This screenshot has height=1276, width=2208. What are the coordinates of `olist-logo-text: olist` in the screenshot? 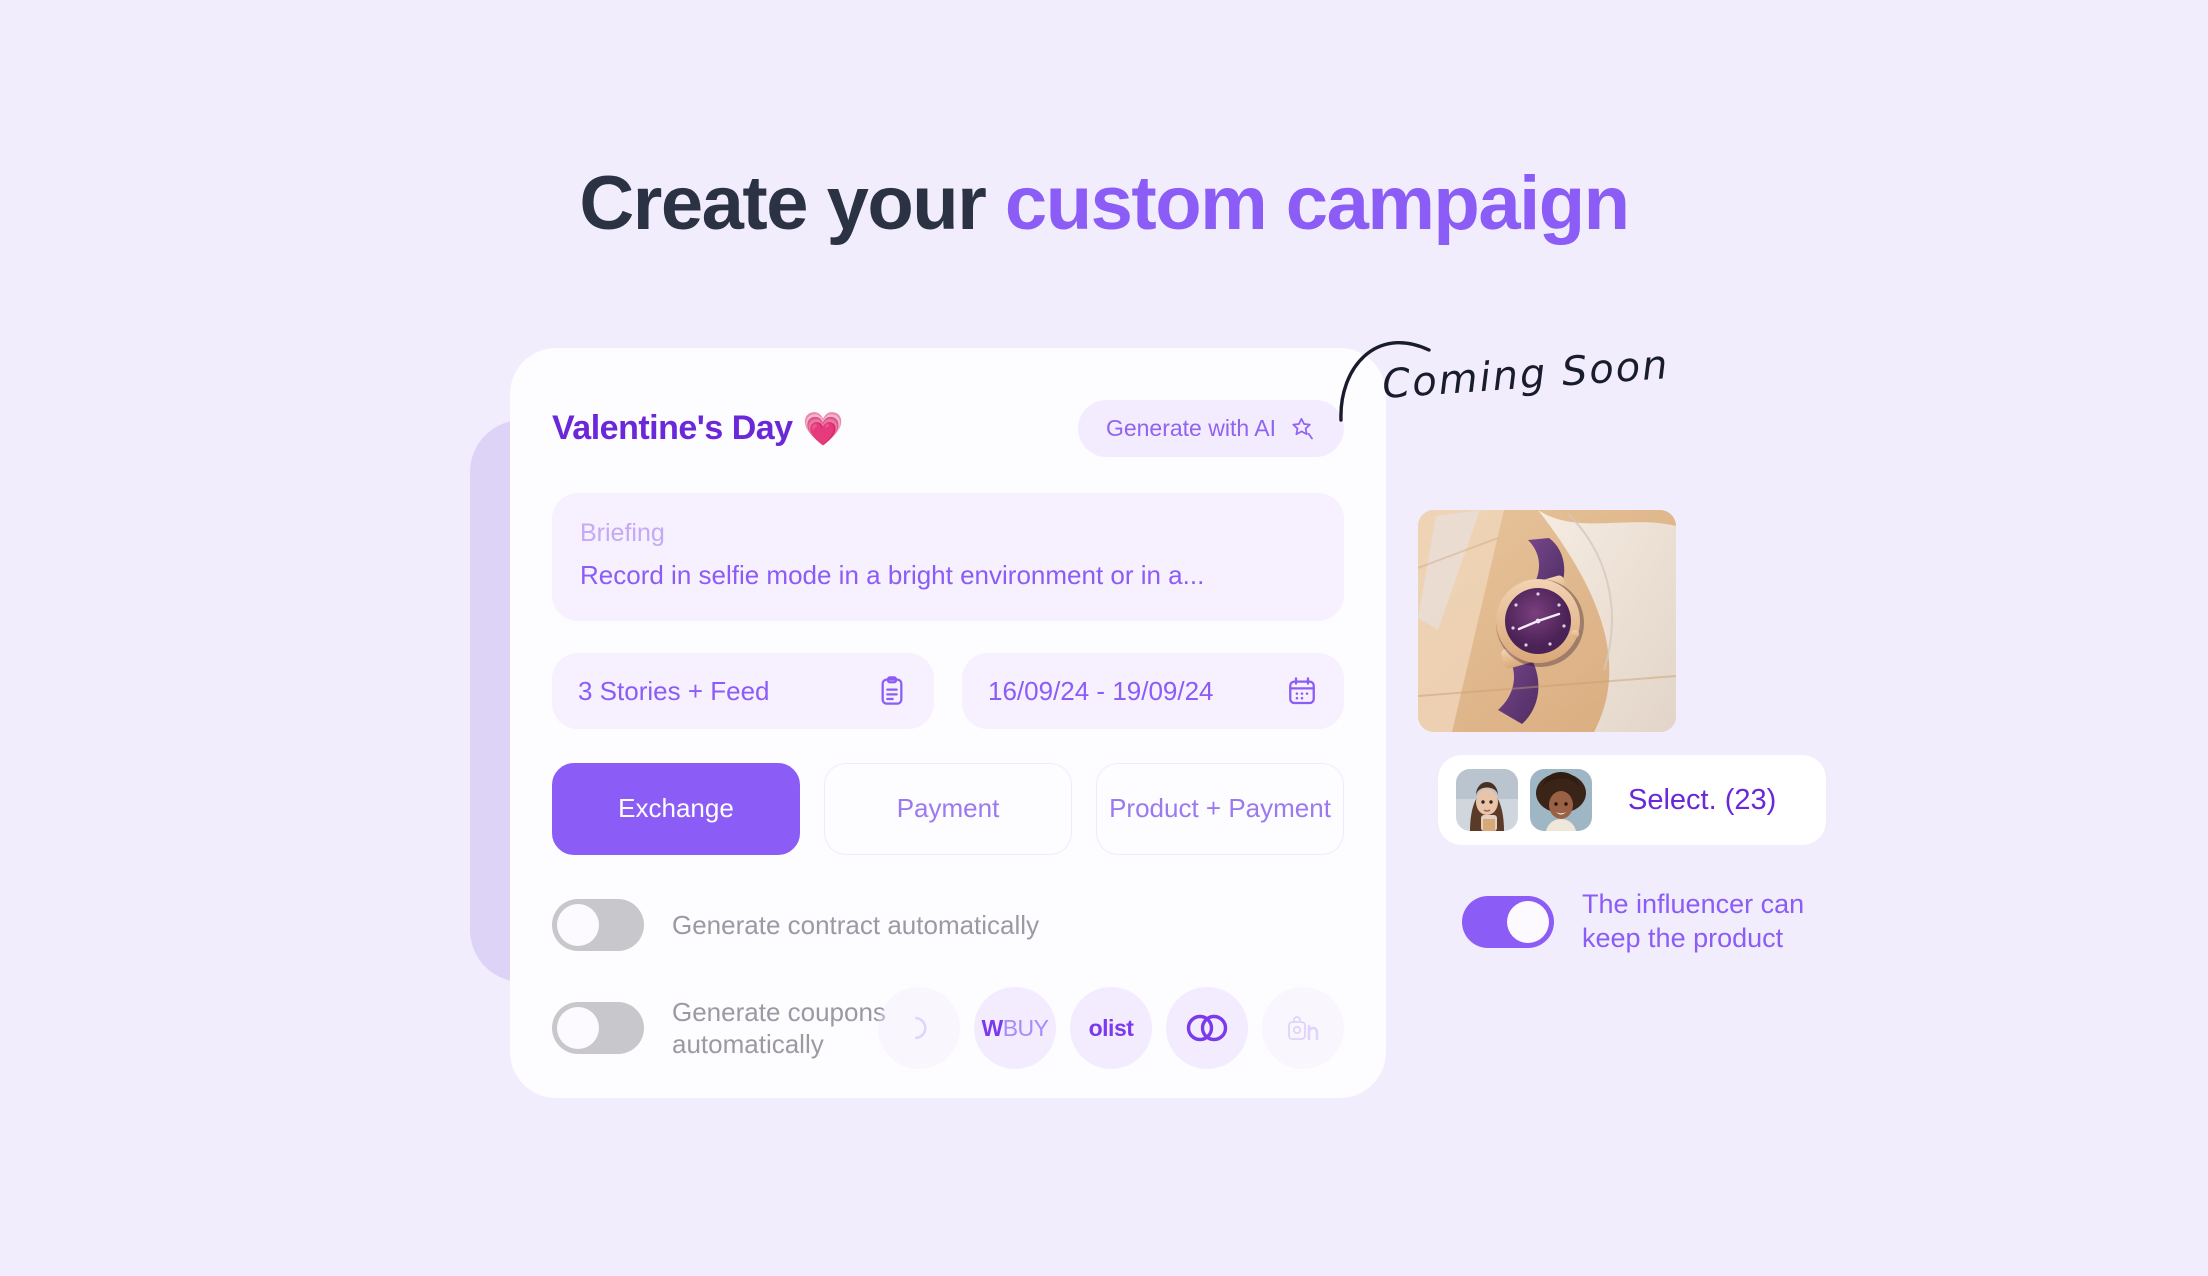 It's located at (1111, 1027).